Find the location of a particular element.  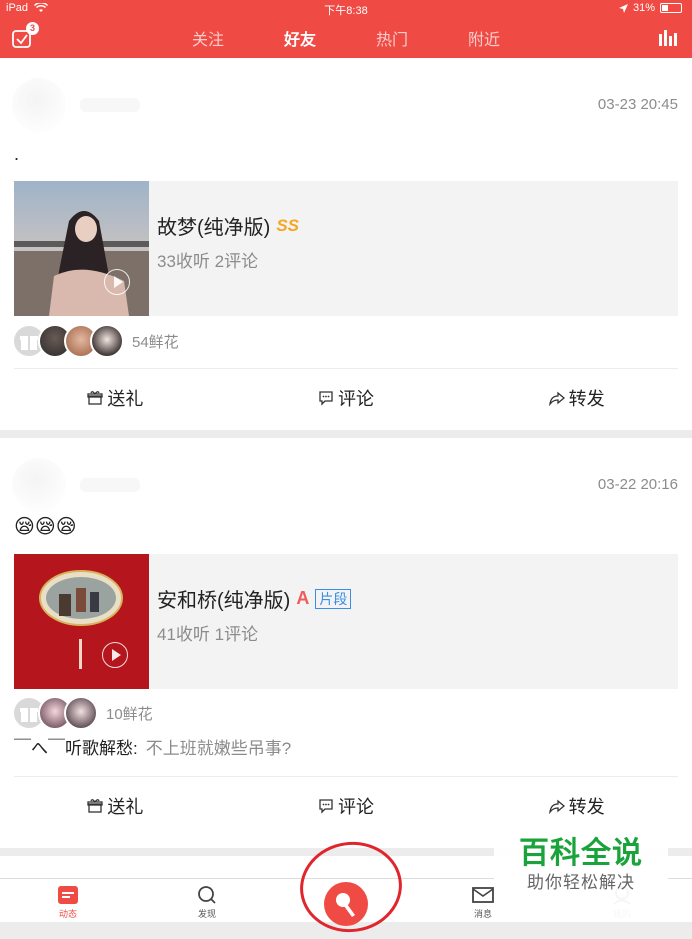

clock: 下午8:38 is located at coordinates (346, 11).